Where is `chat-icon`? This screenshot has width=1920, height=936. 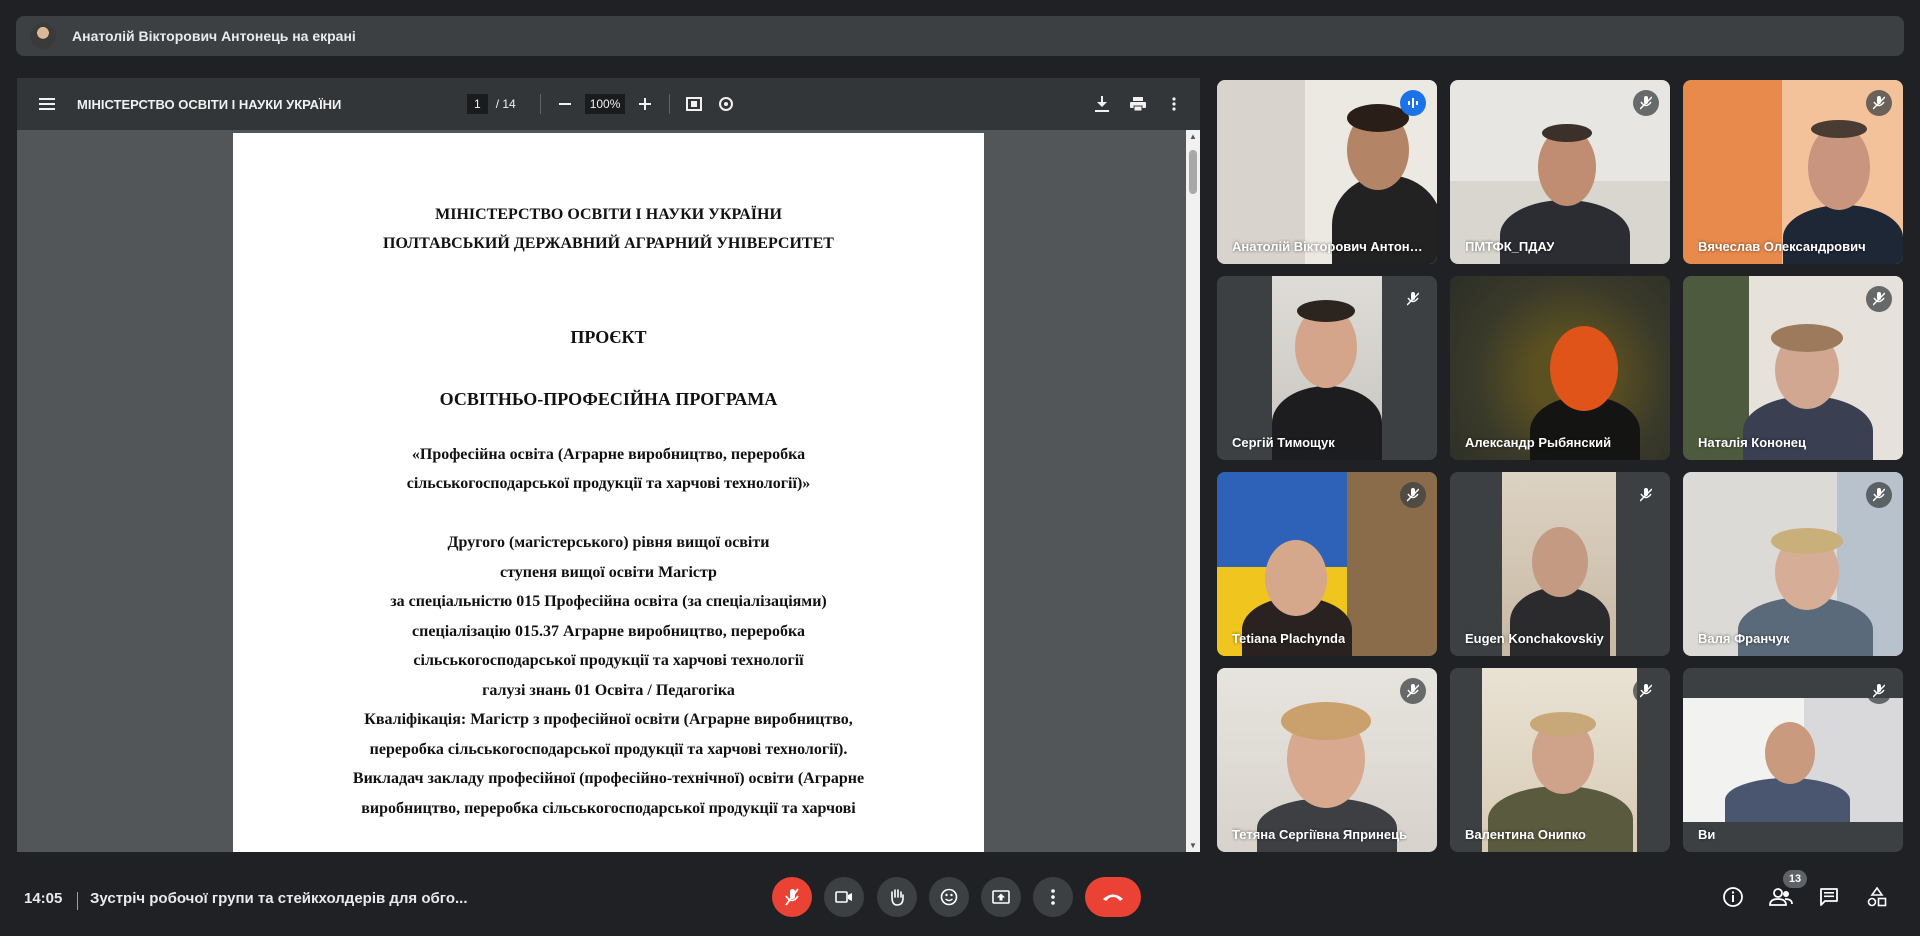 chat-icon is located at coordinates (1829, 897).